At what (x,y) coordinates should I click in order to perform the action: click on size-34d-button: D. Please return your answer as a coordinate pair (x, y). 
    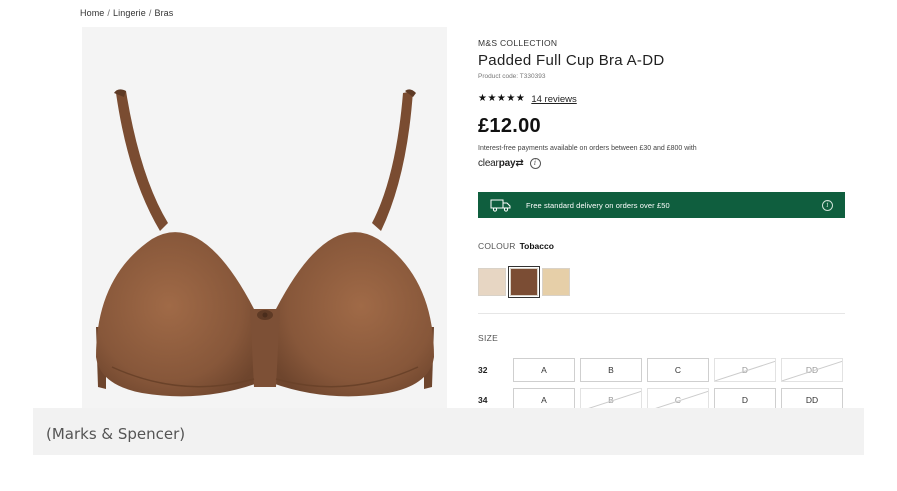
    Looking at the image, I should click on (745, 398).